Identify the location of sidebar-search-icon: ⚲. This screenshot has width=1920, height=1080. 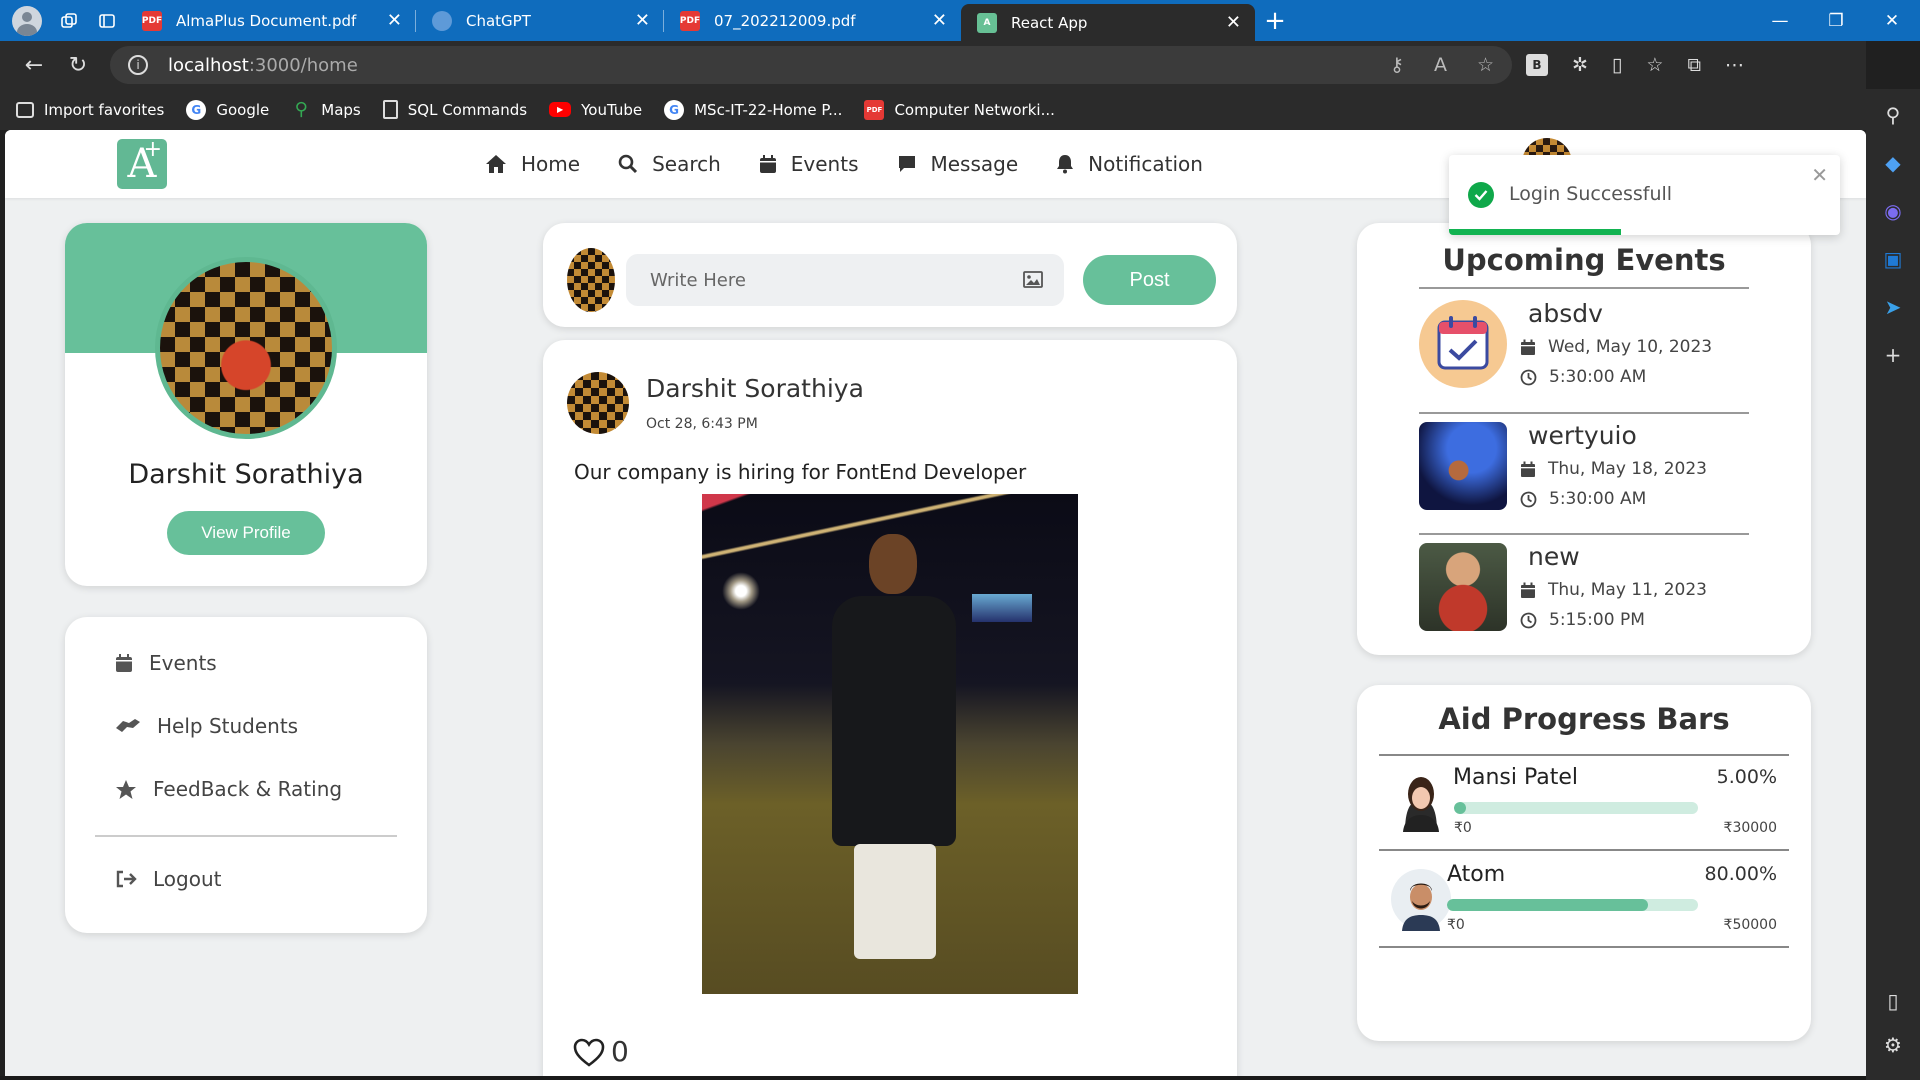
(1893, 115).